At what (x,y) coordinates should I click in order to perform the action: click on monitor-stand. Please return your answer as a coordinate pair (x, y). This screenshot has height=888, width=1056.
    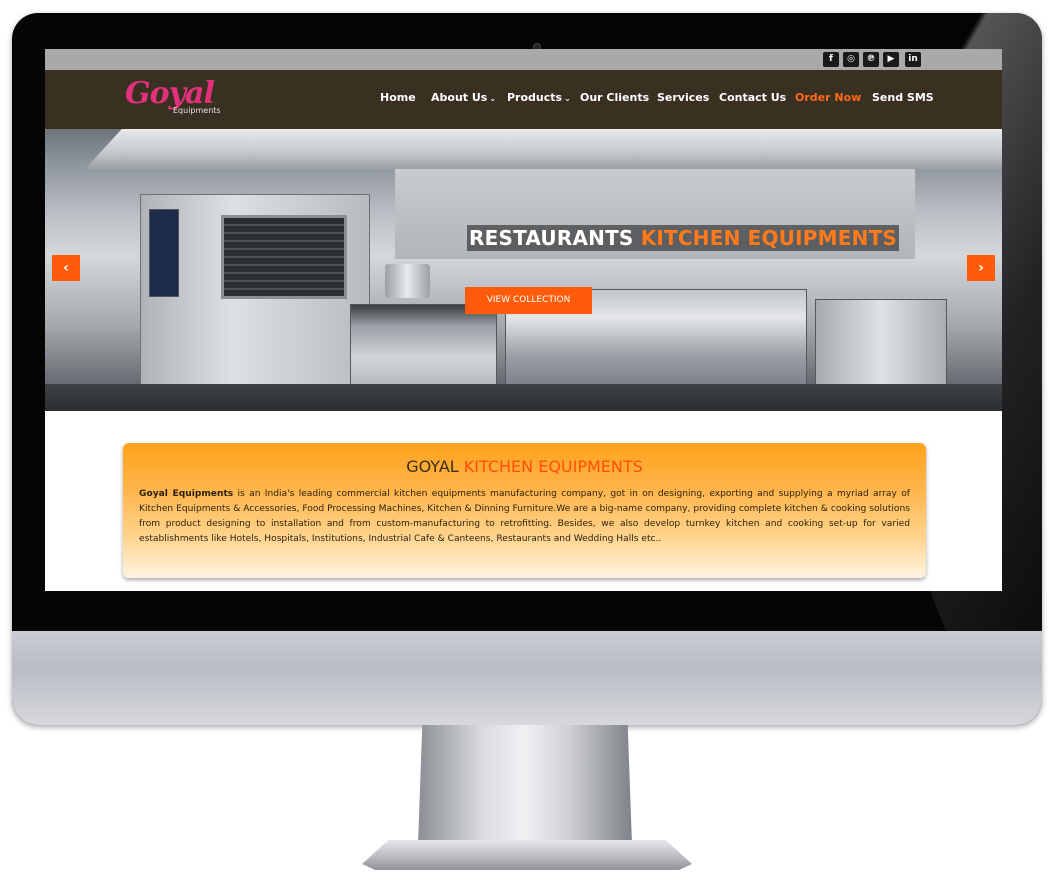
    Looking at the image, I should click on (525, 785).